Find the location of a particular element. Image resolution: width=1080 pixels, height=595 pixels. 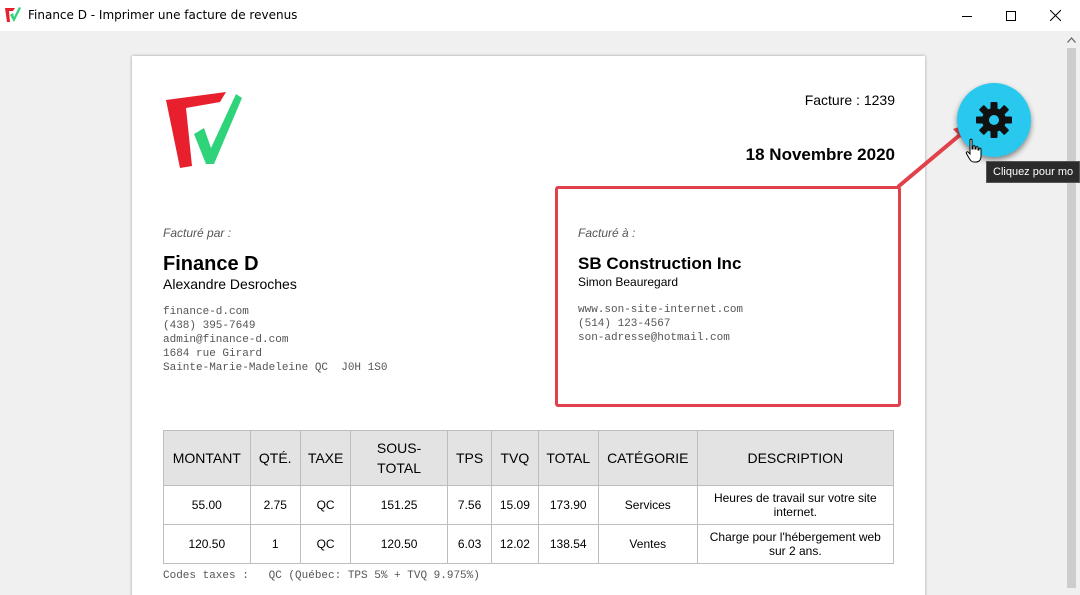

maximize-button is located at coordinates (1011, 15).